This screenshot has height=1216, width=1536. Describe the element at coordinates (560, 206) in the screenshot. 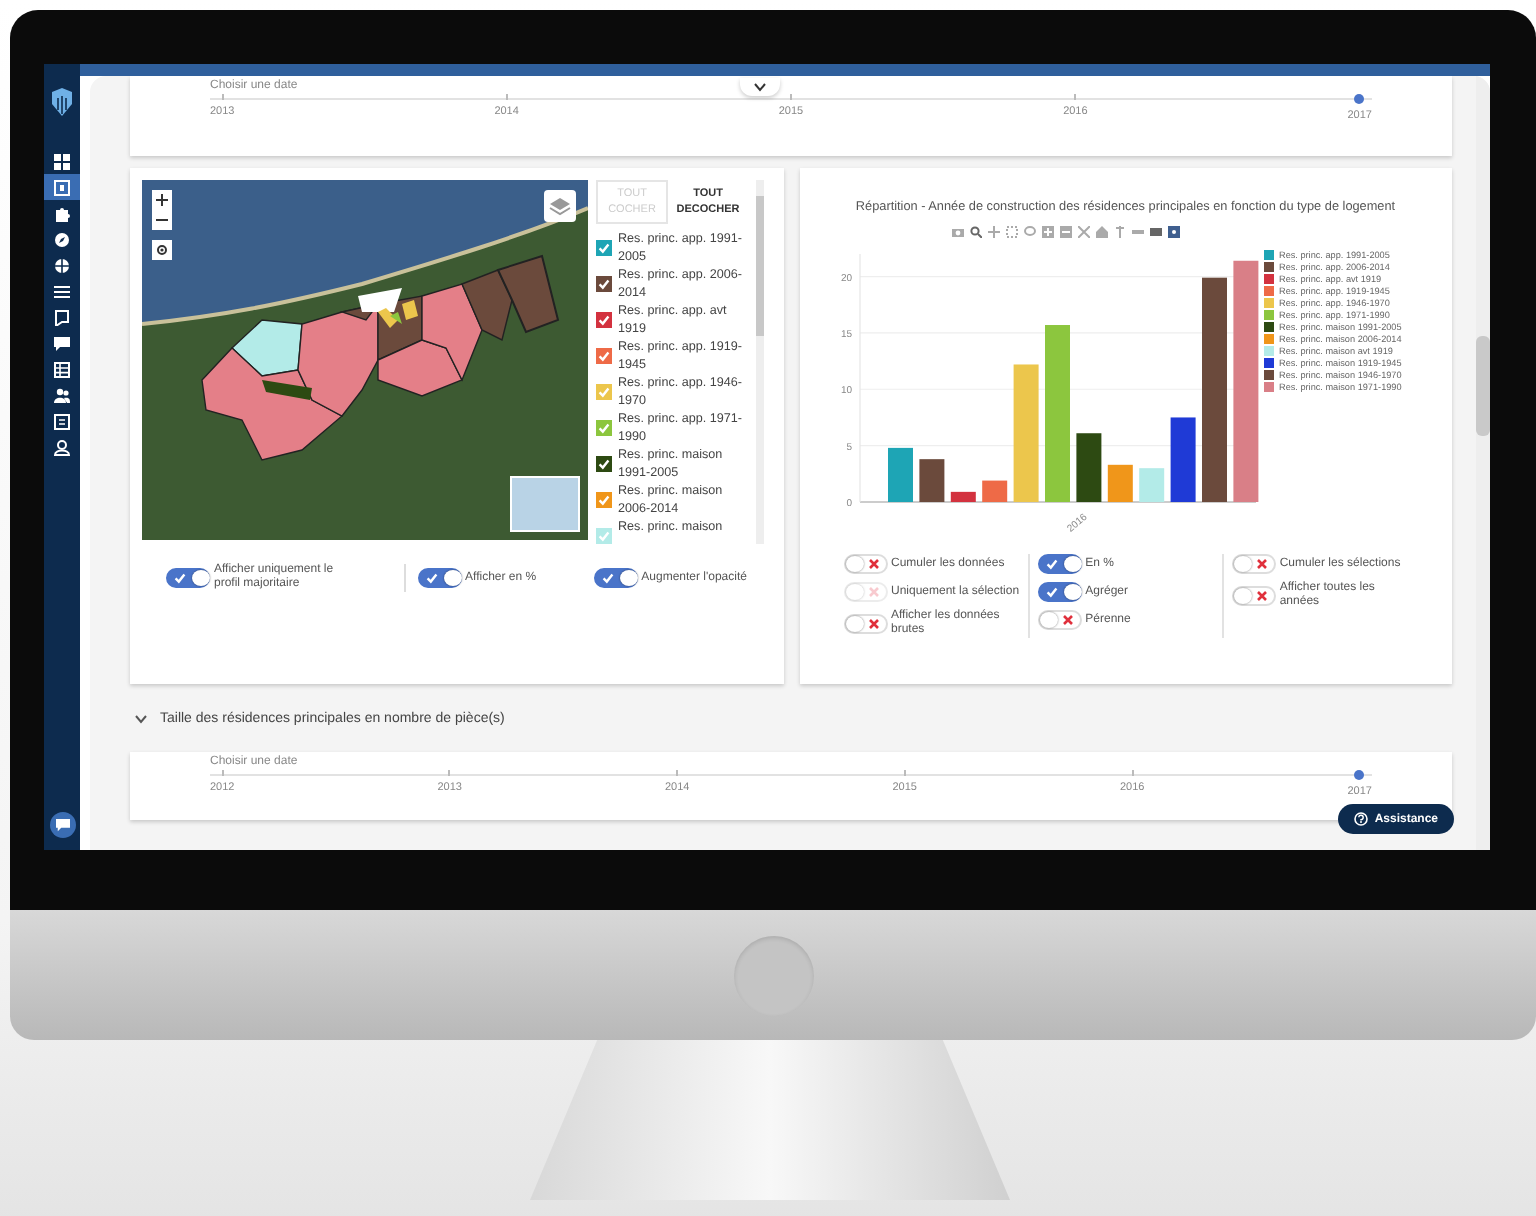

I see `layers-icon` at that location.